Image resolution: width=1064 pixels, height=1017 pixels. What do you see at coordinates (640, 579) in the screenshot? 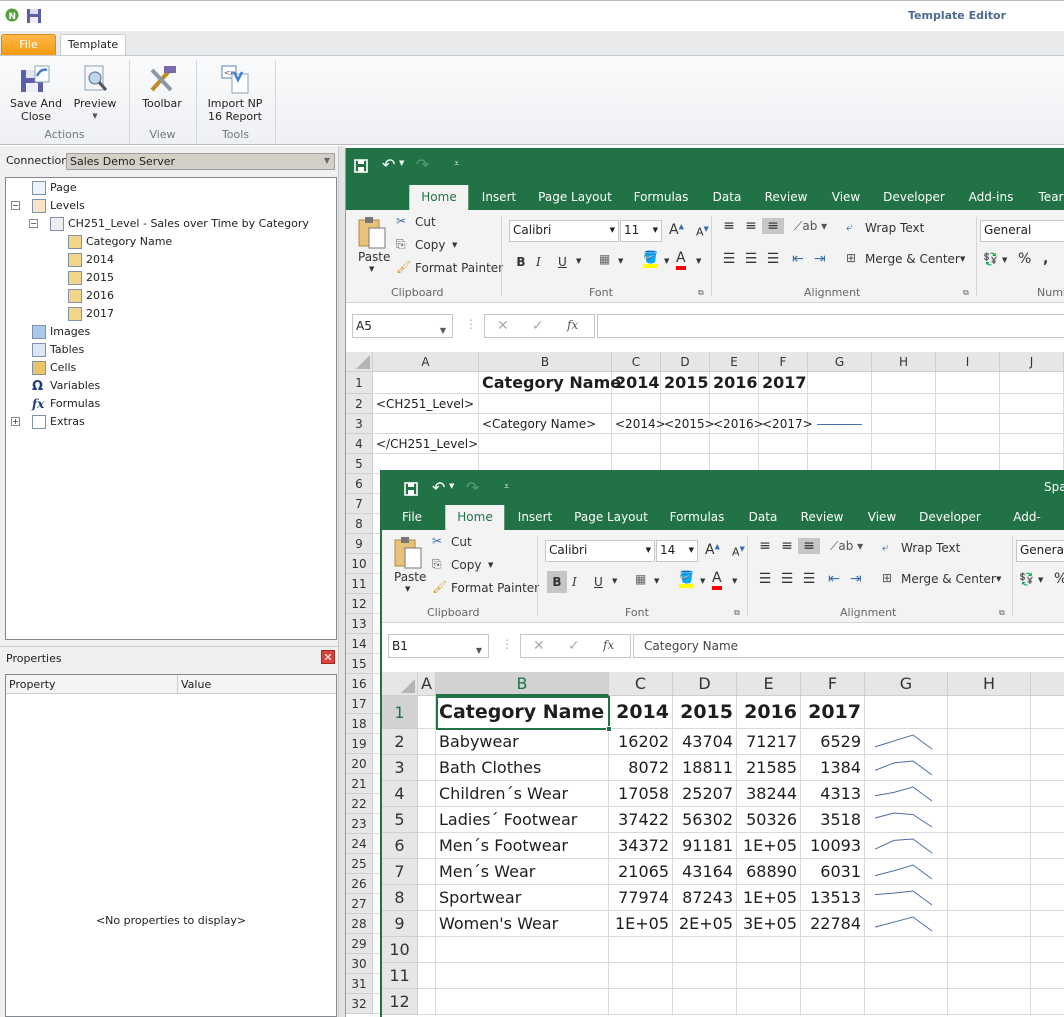
I see `borders-icon: ▦` at bounding box center [640, 579].